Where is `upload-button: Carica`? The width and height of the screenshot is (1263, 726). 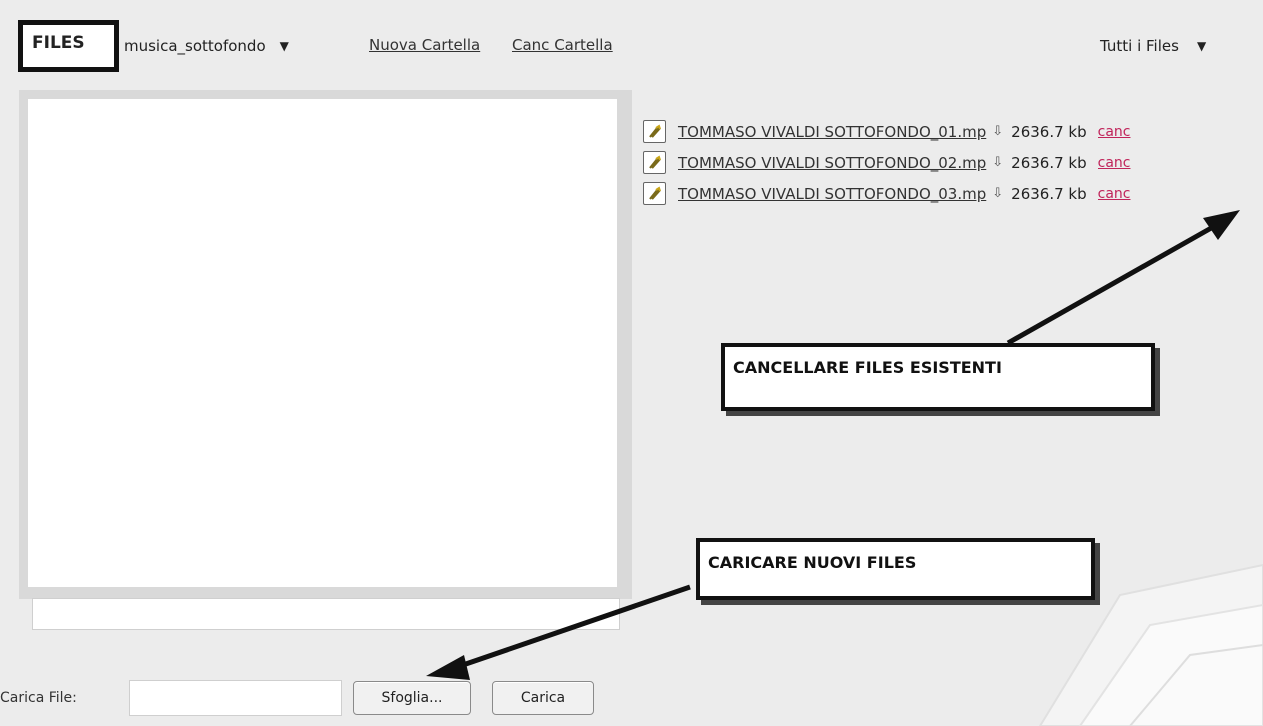
upload-button: Carica is located at coordinates (543, 698).